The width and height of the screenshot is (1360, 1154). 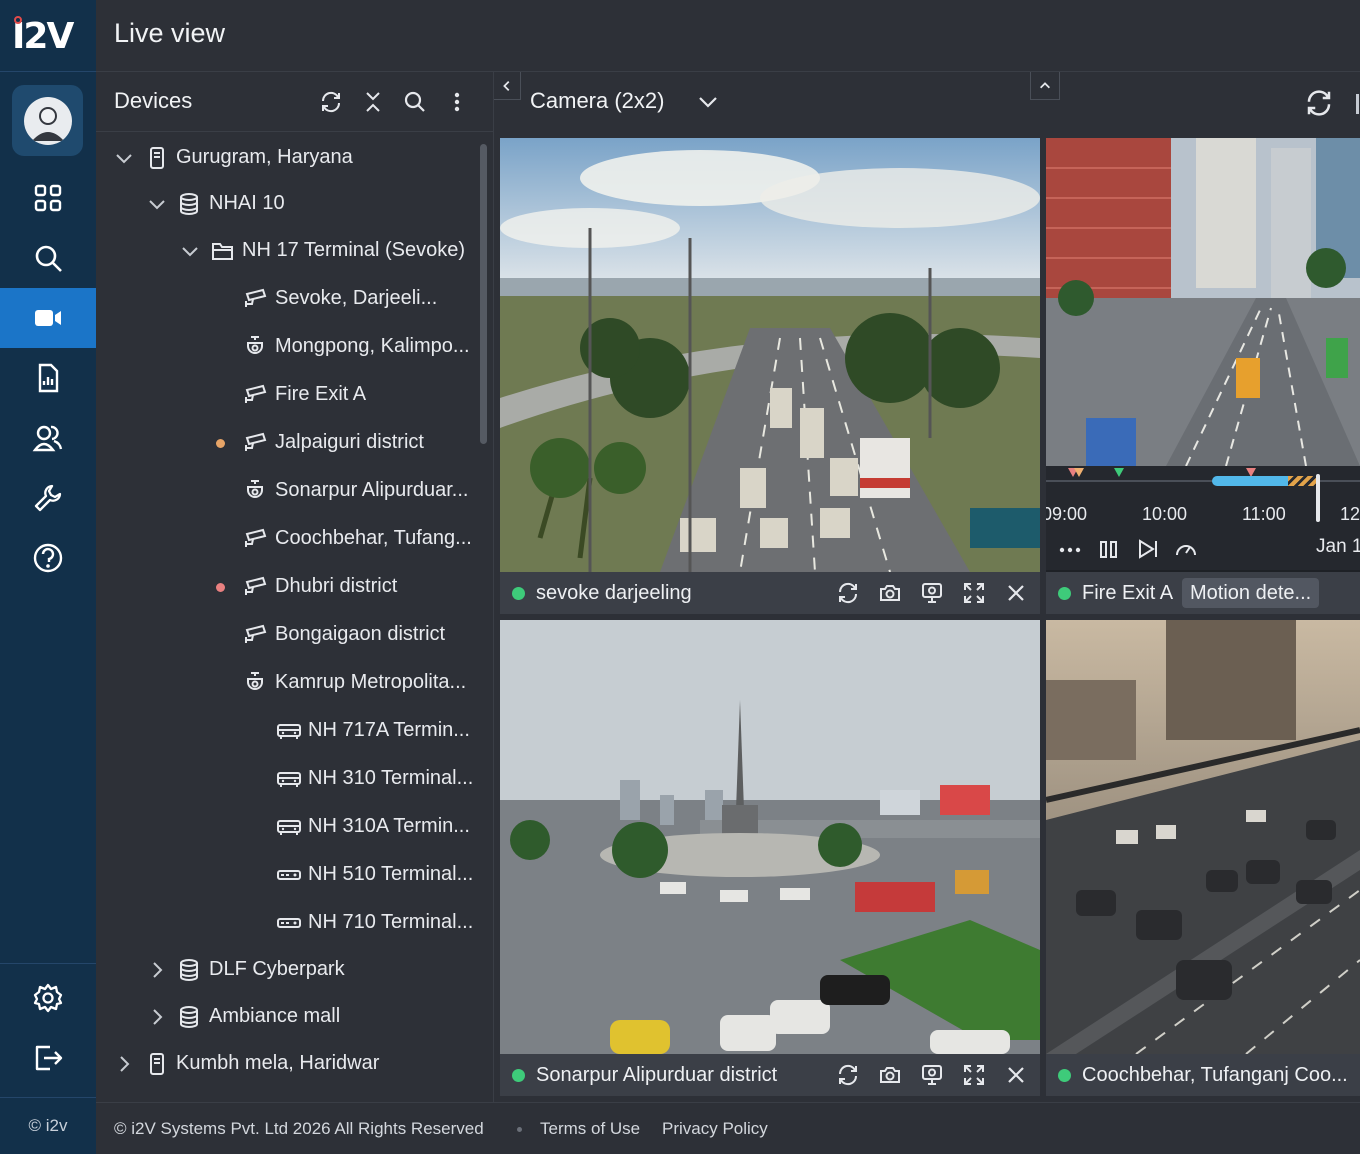 What do you see at coordinates (289, 875) in the screenshot?
I see `encoder-icon` at bounding box center [289, 875].